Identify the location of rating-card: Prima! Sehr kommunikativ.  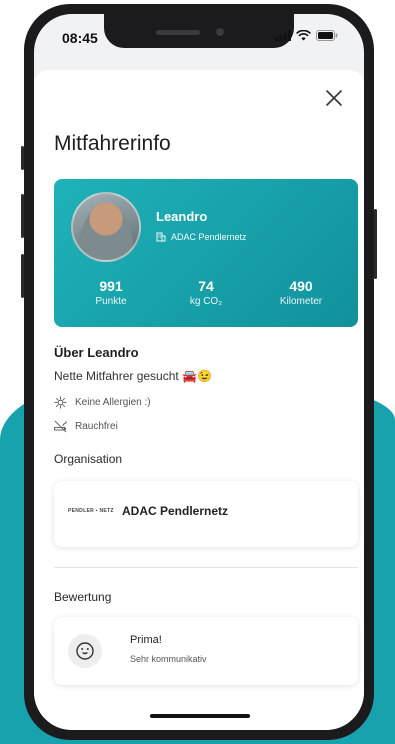
(206, 651).